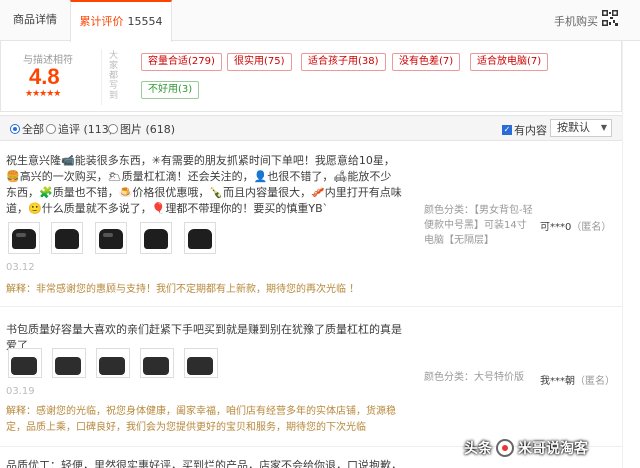  I want to click on watermark-prefix: 头条, so click(478, 449).